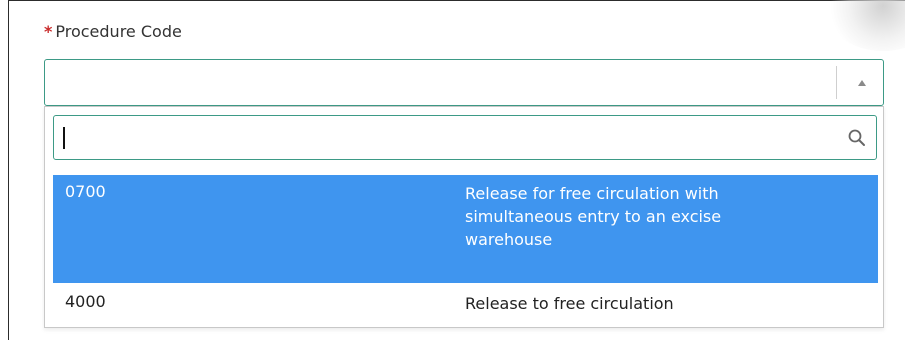  What do you see at coordinates (862, 83) in the screenshot?
I see `caret-up-icon` at bounding box center [862, 83].